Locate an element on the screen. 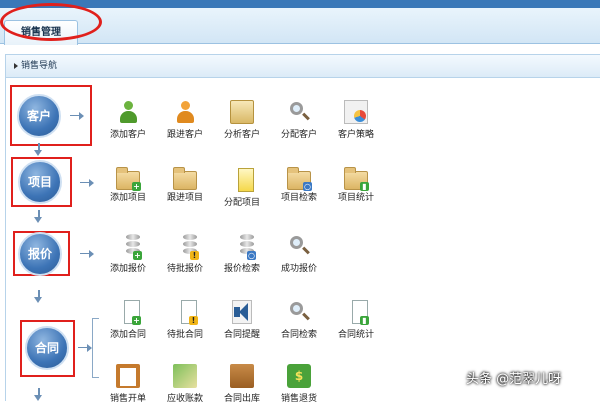 Image resolution: width=600 pixels, height=404 pixels. follow-customer-icon is located at coordinates (185, 112).